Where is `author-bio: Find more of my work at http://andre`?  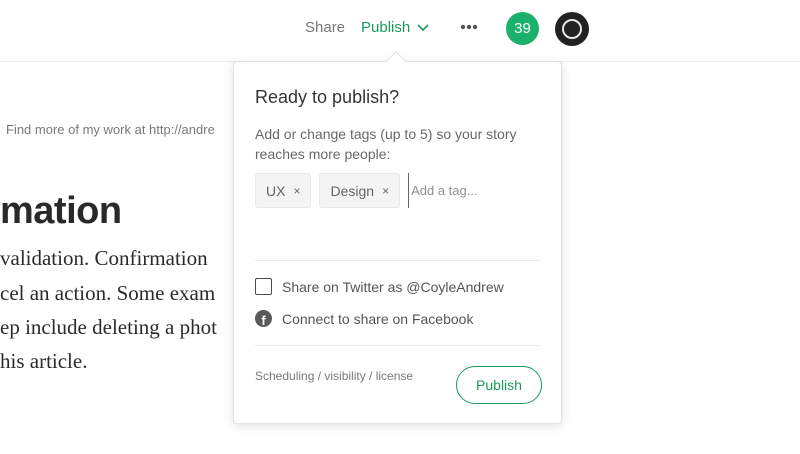 author-bio: Find more of my work at http://andre is located at coordinates (110, 129).